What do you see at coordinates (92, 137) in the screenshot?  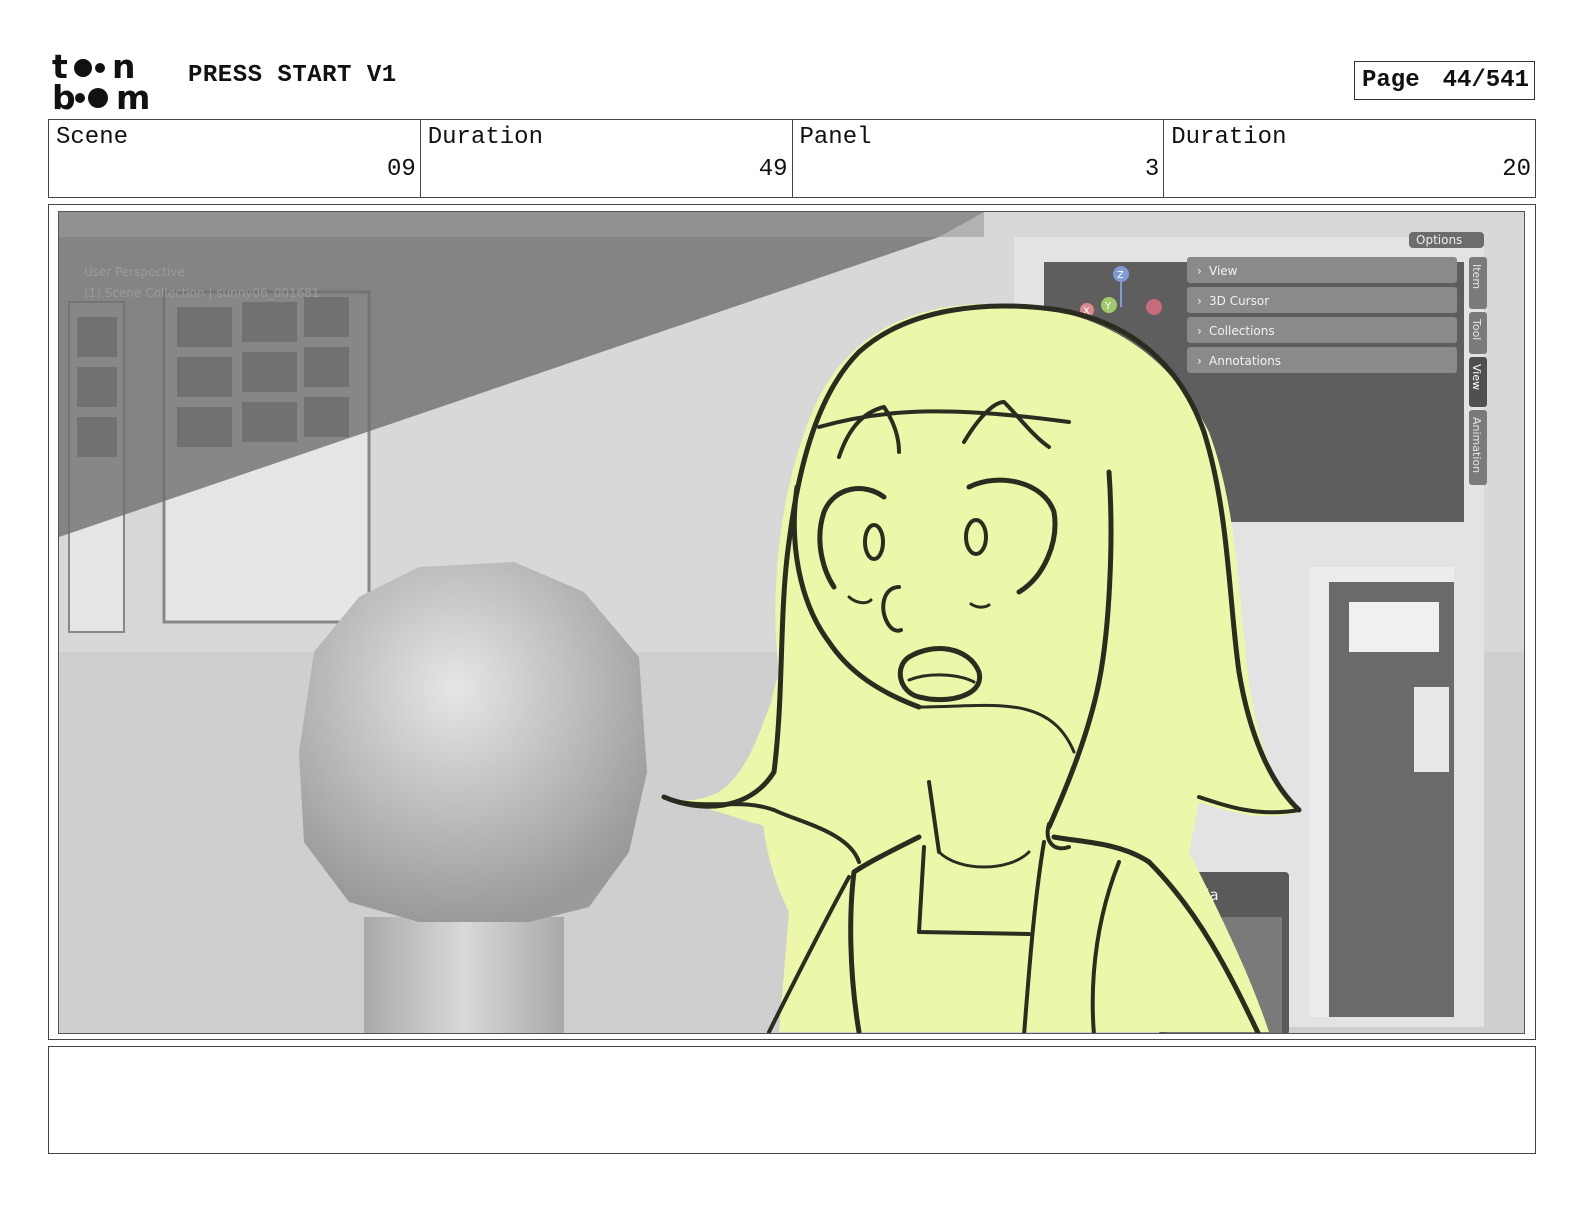 I see `scene-label: Scene` at bounding box center [92, 137].